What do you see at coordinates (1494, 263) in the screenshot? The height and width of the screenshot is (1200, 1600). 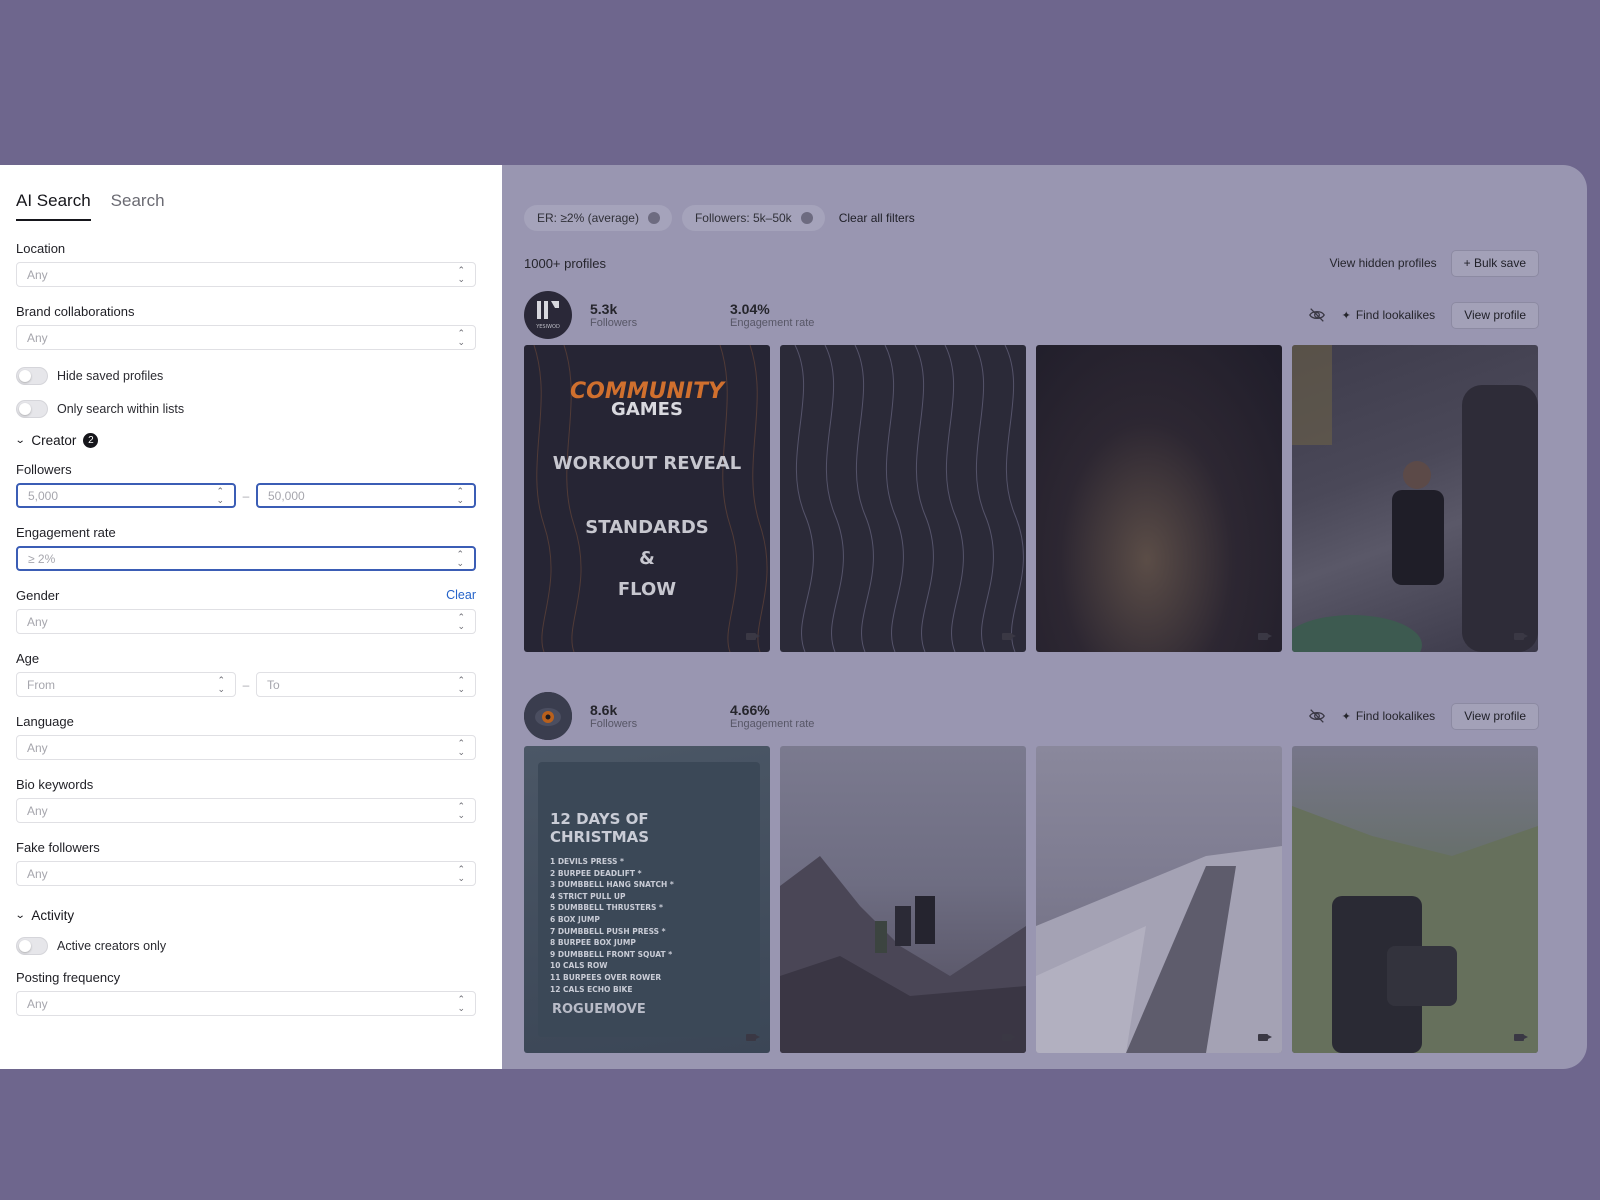 I see `bulk-save-button: + Bulk save` at bounding box center [1494, 263].